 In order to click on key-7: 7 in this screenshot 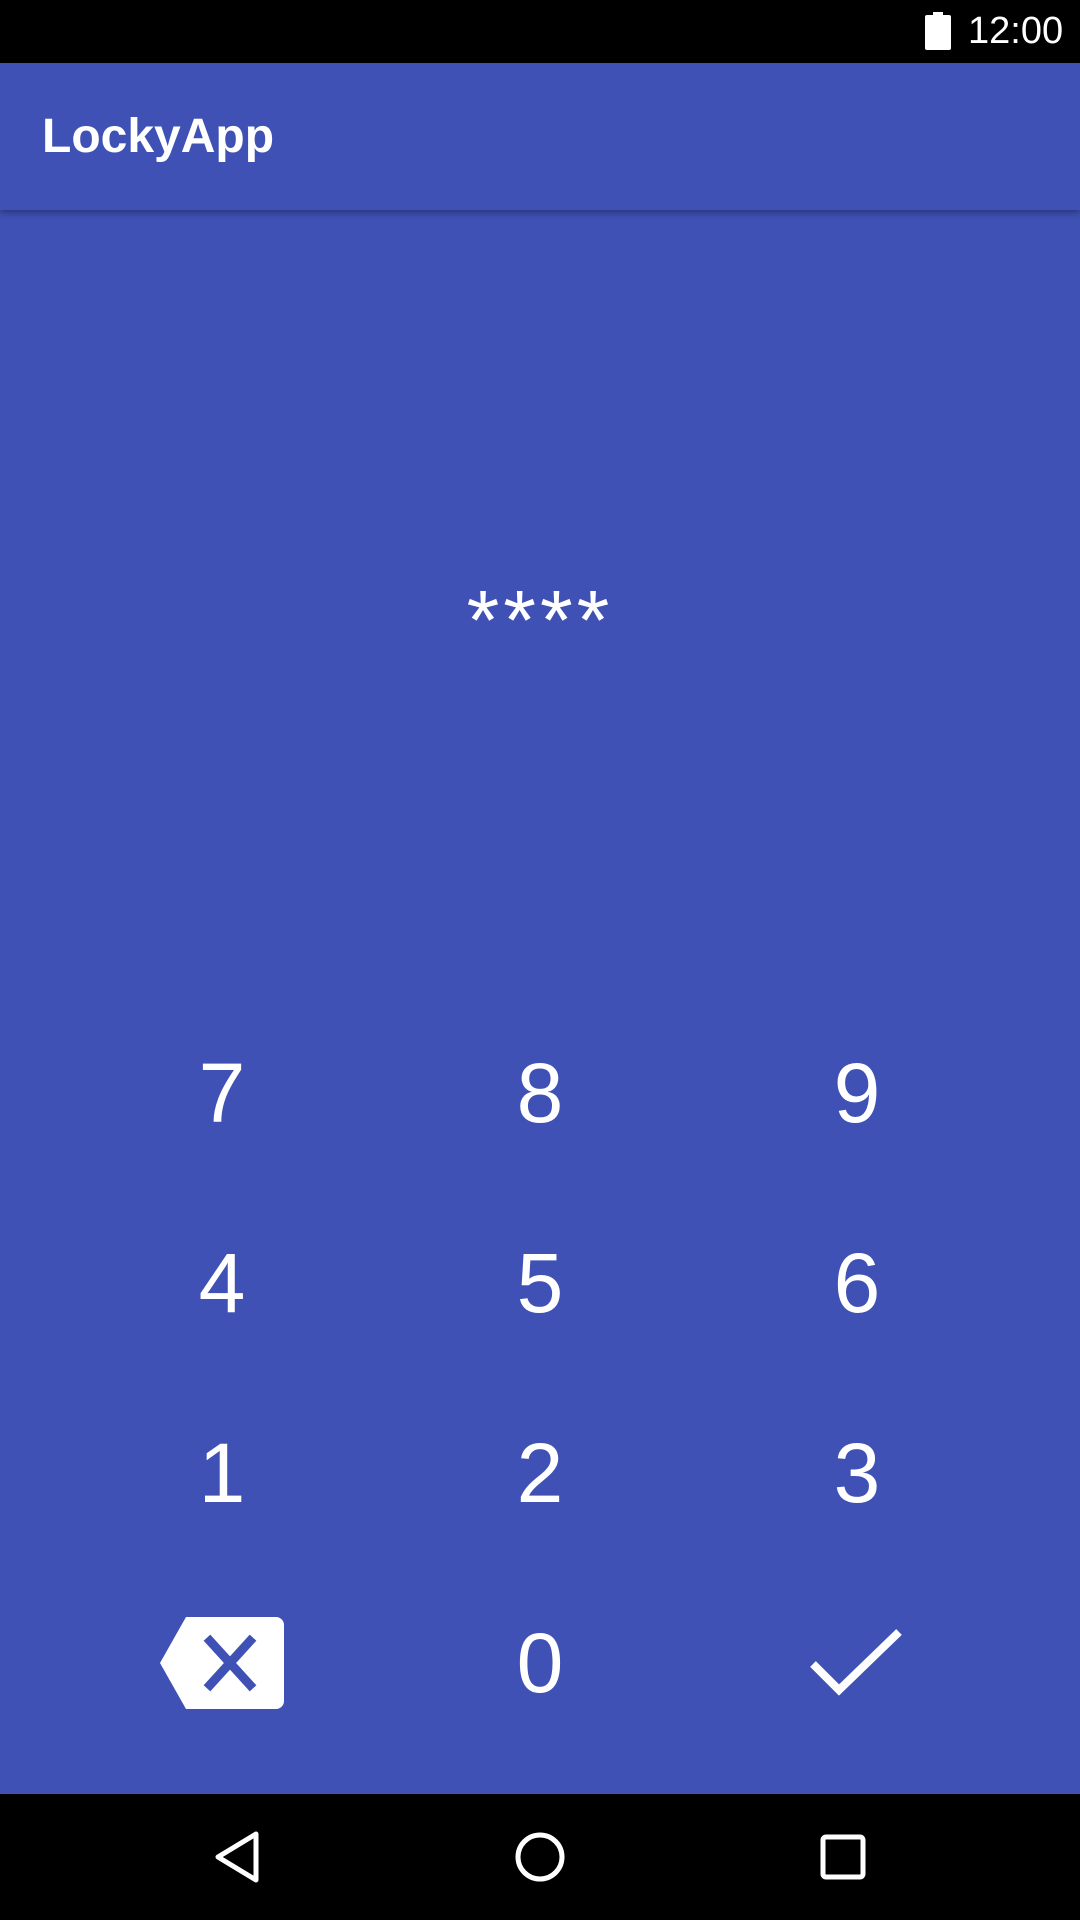, I will do `click(222, 1093)`.